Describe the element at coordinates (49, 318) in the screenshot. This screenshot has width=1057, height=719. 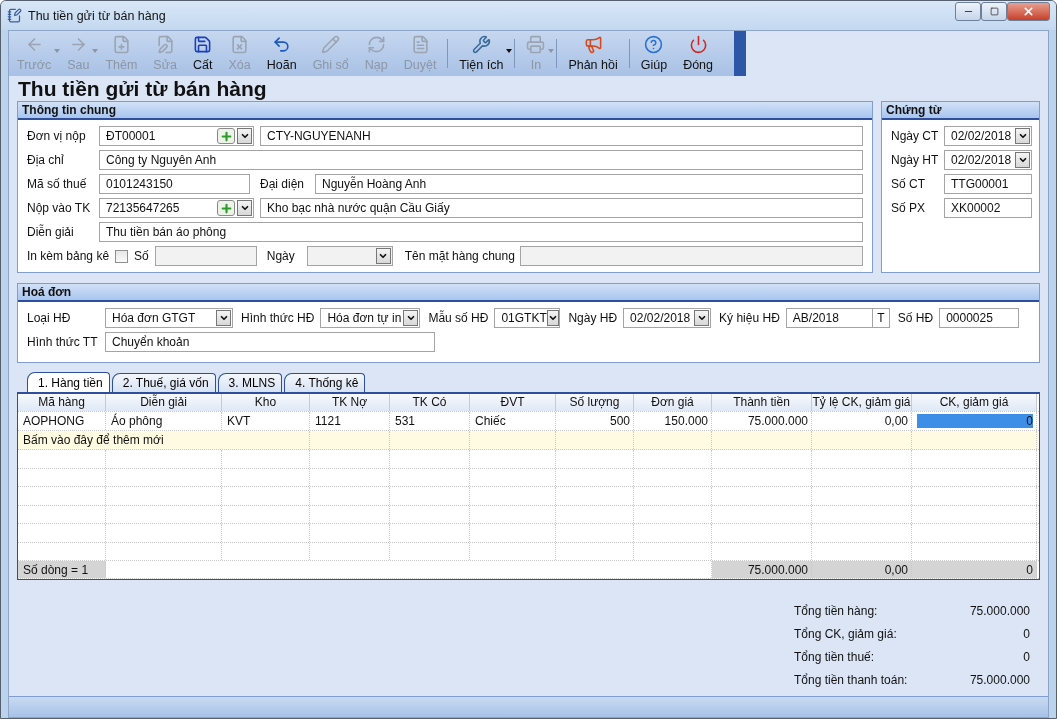
I see `field-label: Loại HĐ` at that location.